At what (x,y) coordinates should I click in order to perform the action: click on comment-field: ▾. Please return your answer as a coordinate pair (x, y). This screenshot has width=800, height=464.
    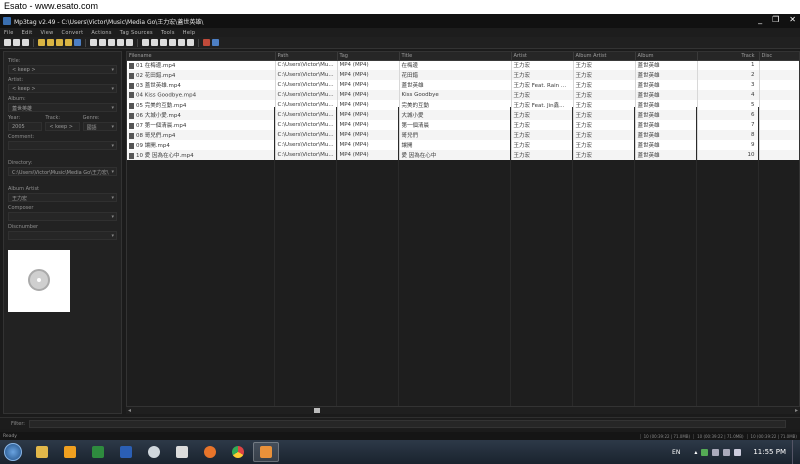
    Looking at the image, I should click on (62, 145).